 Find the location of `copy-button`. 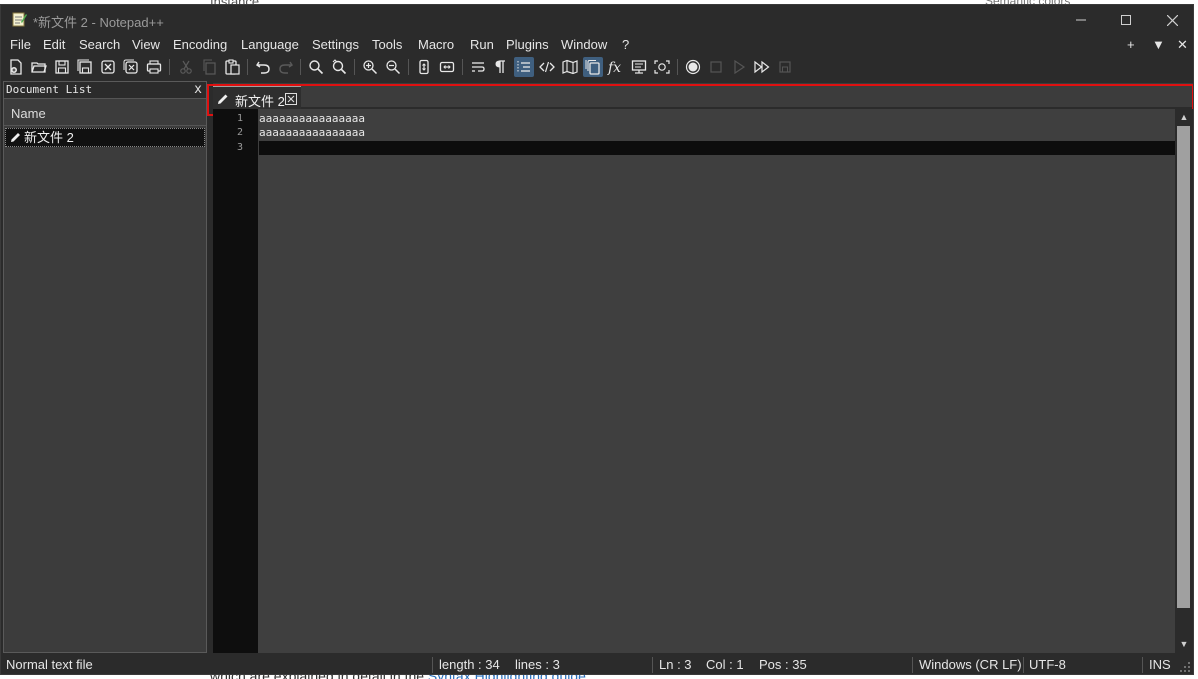

copy-button is located at coordinates (209, 67).